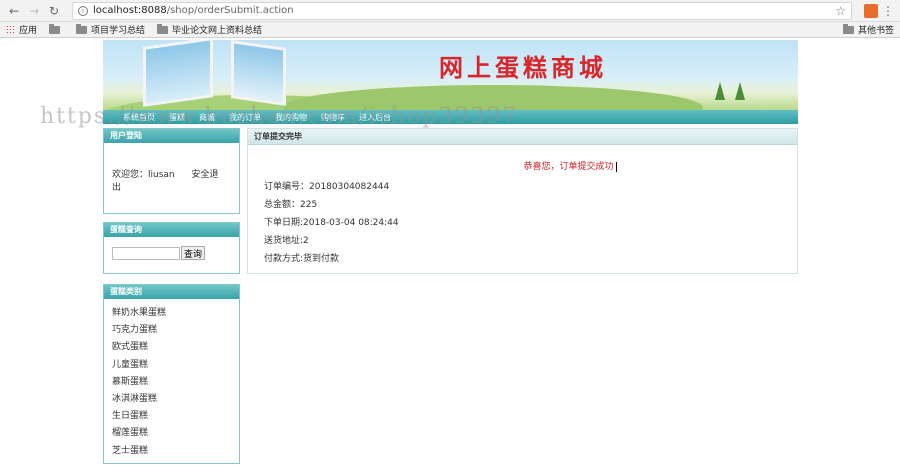  What do you see at coordinates (171, 313) in the screenshot?
I see `category-item: 鲜奶水果蛋糕` at bounding box center [171, 313].